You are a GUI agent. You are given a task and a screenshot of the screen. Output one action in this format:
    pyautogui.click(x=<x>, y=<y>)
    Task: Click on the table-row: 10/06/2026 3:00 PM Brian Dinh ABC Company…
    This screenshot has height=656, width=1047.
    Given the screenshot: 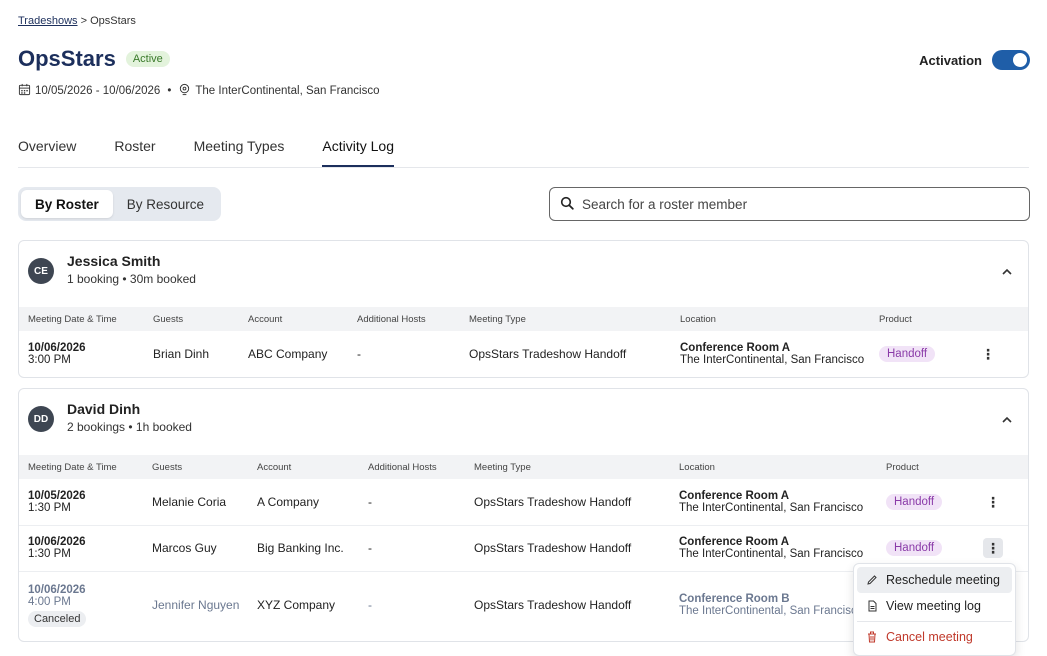 What is the action you would take?
    pyautogui.click(x=523, y=354)
    